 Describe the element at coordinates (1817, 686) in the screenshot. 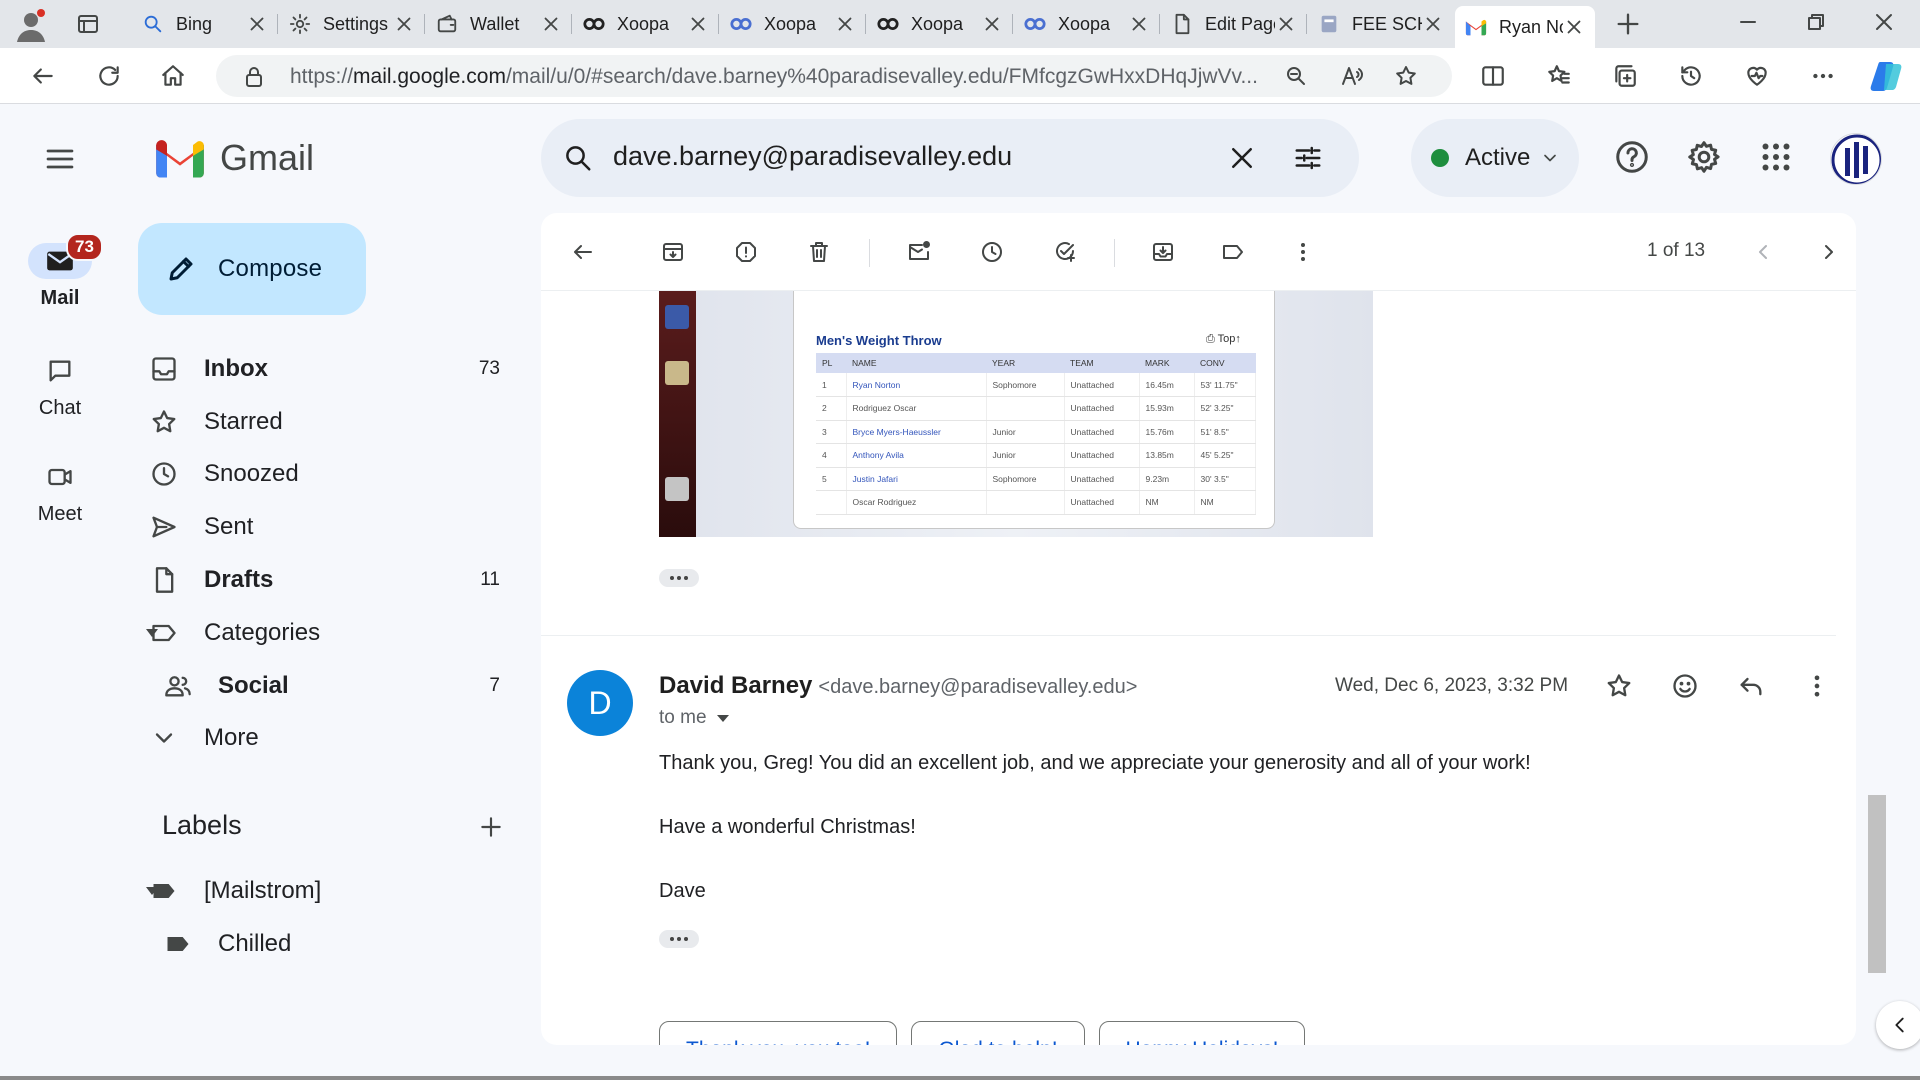

I see `message-more-icon` at that location.